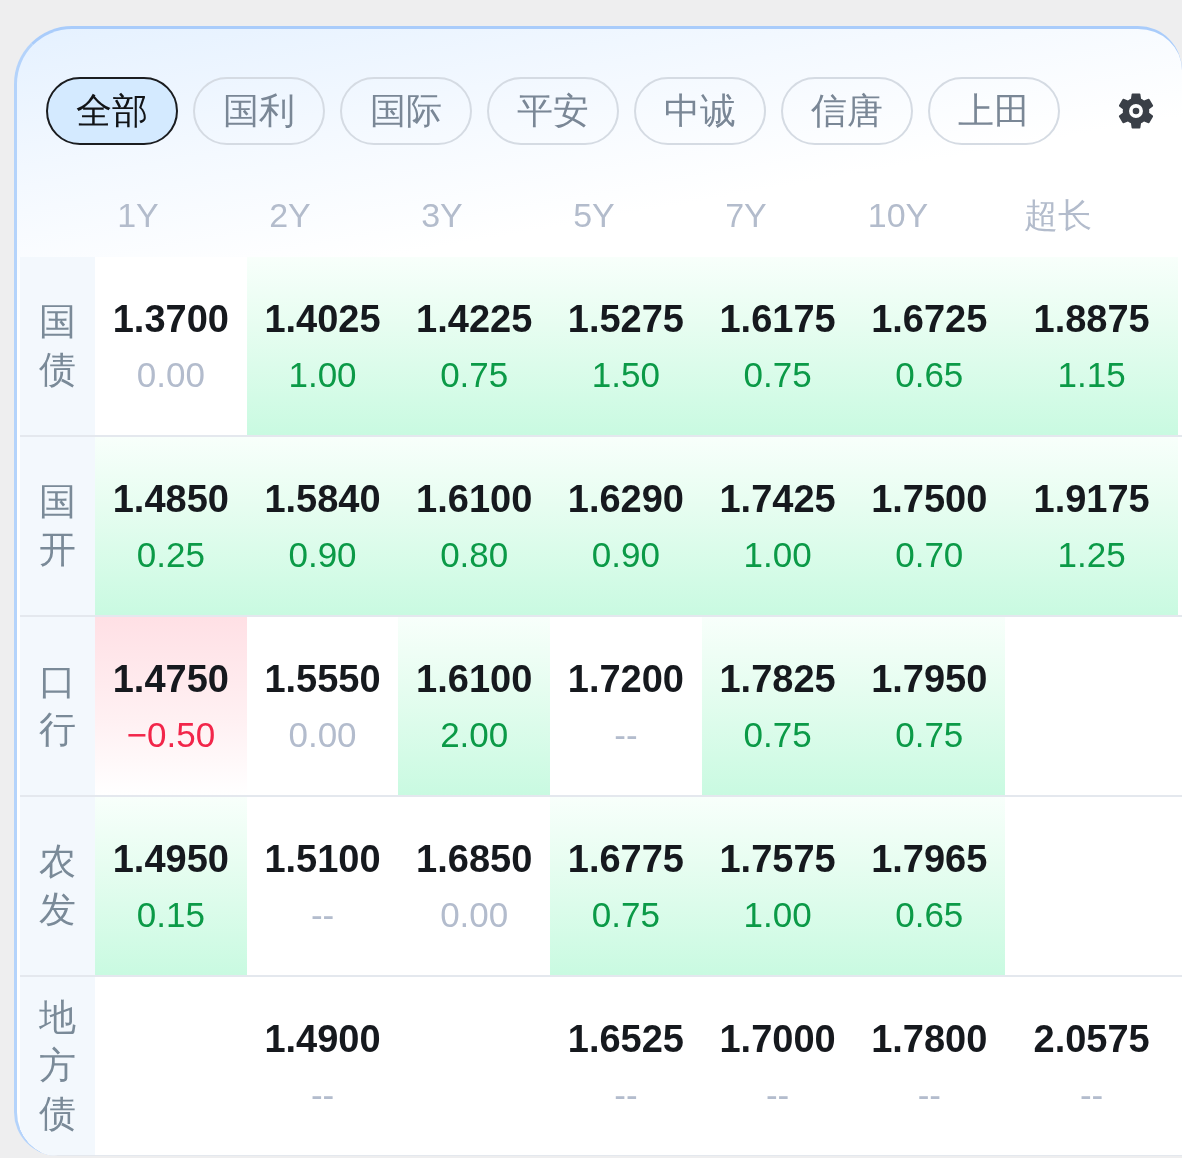 The width and height of the screenshot is (1182, 1158). Describe the element at coordinates (1091, 375) in the screenshot. I see `change-value: 1.15` at that location.